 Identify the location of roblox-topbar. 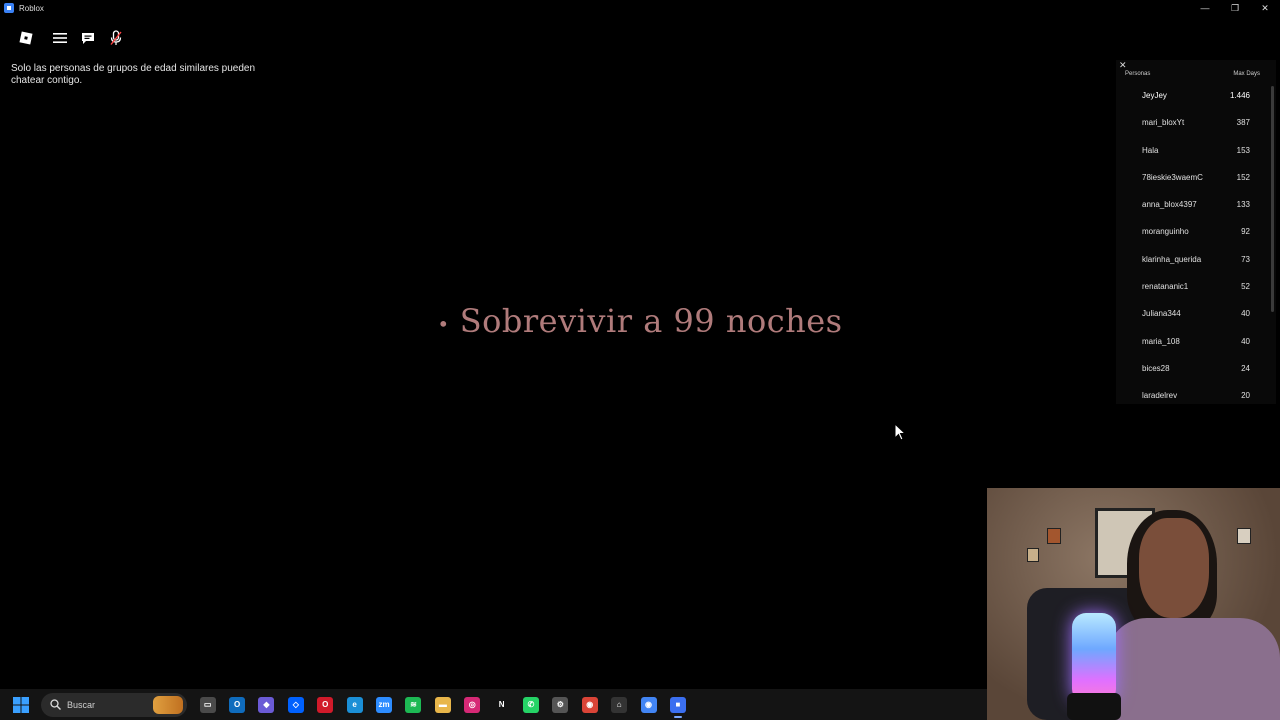
(71, 38).